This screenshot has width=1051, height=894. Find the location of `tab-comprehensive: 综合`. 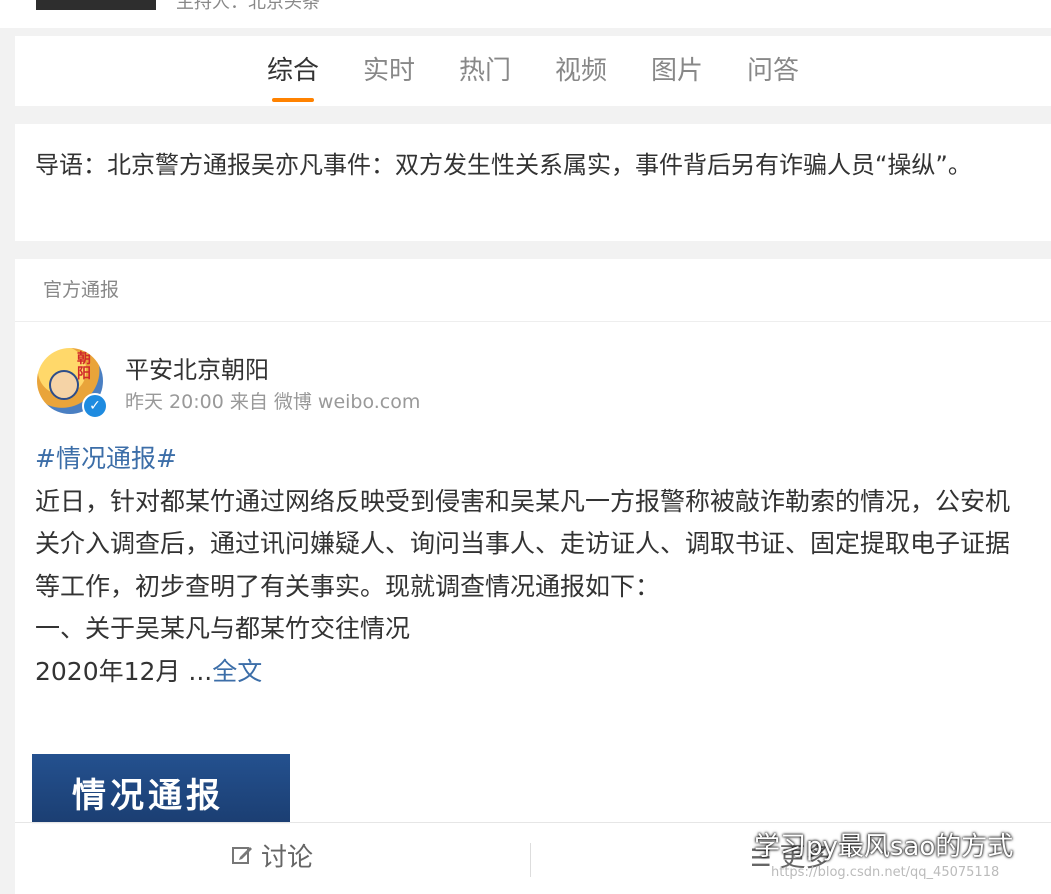

tab-comprehensive: 综合 is located at coordinates (293, 71).